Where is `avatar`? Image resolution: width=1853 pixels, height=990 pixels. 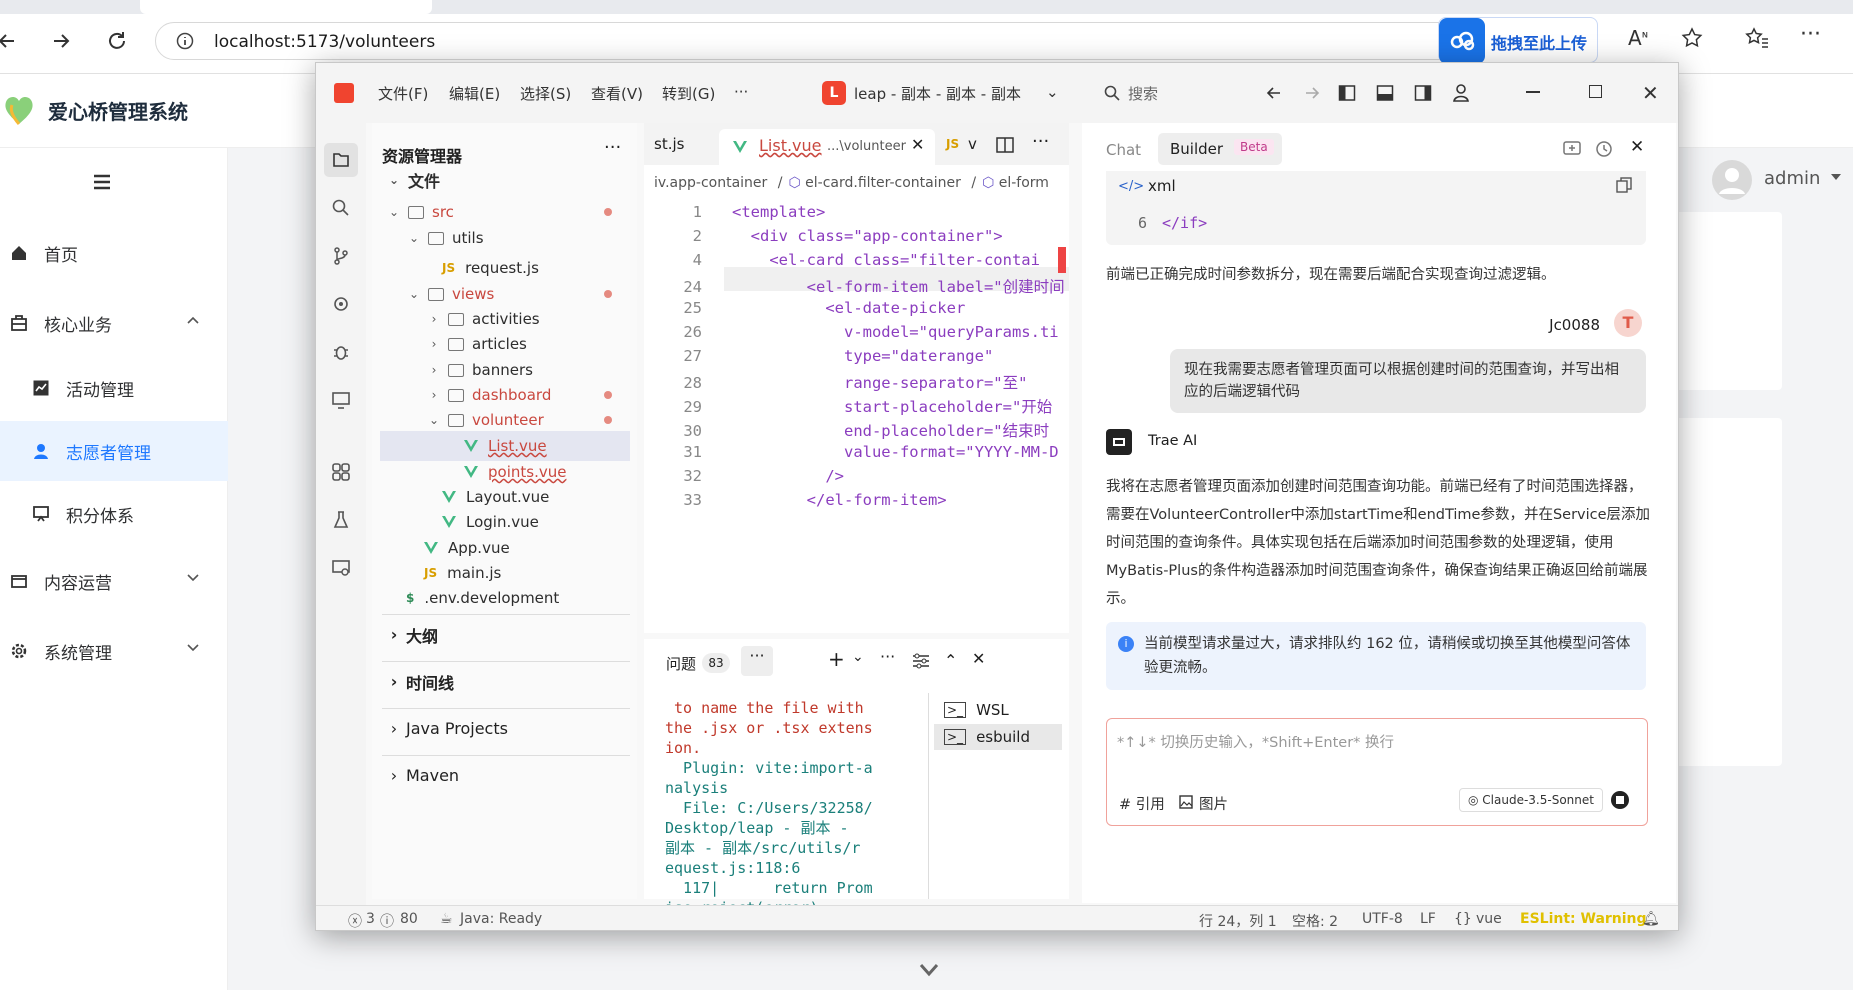
avatar is located at coordinates (1732, 180).